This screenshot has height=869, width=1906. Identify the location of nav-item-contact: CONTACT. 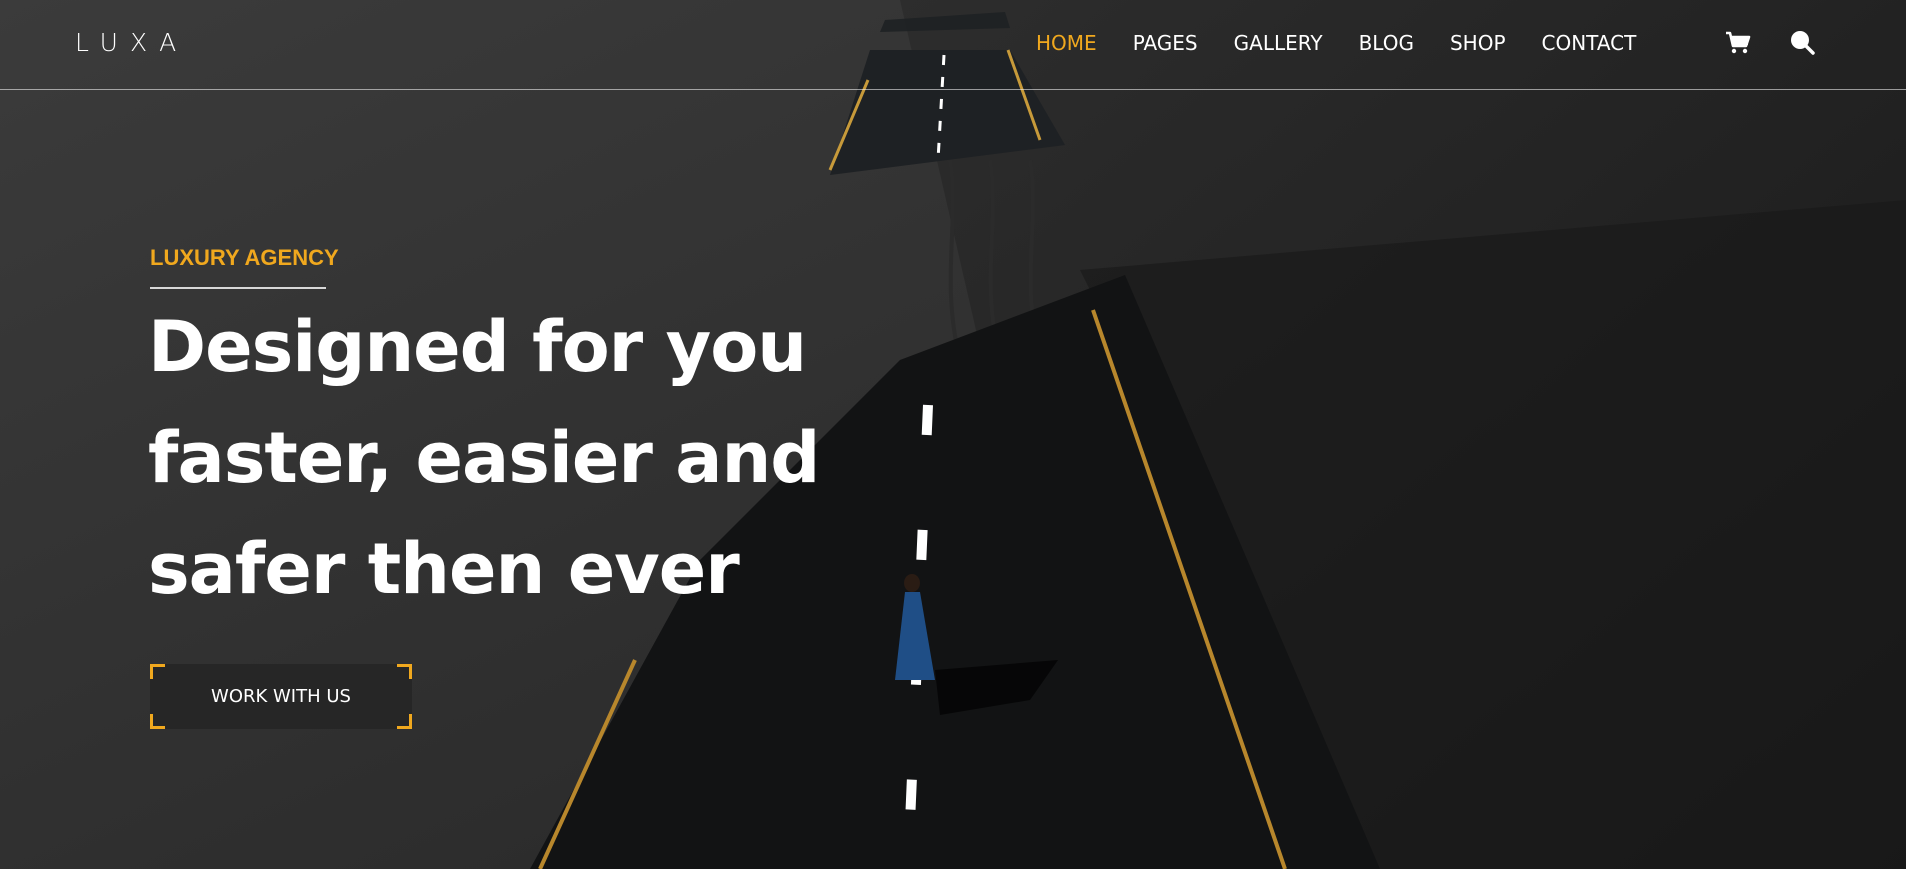
(1589, 43).